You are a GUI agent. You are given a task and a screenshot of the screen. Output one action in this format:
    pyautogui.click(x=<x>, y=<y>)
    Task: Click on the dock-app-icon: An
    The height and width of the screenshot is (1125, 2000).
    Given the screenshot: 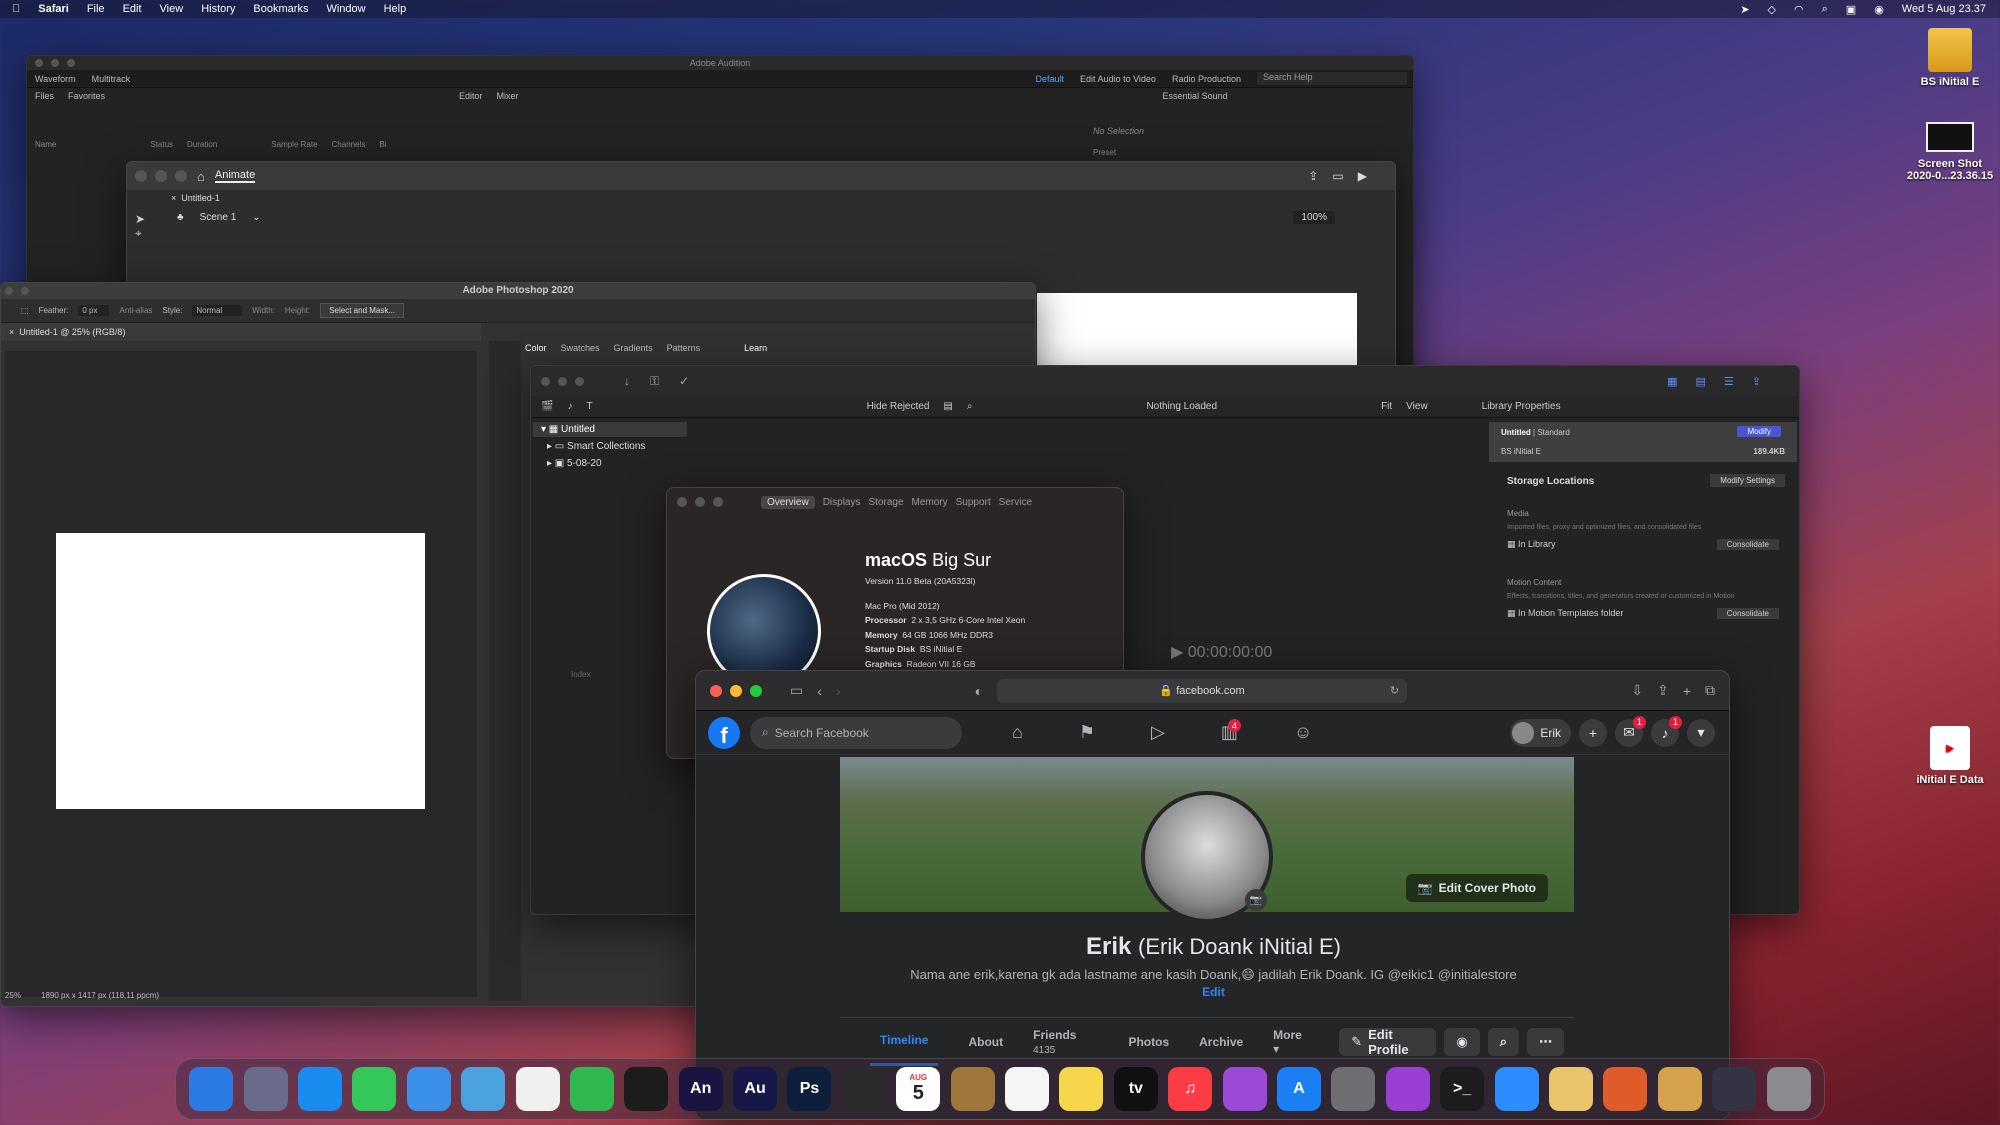 What is the action you would take?
    pyautogui.click(x=700, y=1089)
    